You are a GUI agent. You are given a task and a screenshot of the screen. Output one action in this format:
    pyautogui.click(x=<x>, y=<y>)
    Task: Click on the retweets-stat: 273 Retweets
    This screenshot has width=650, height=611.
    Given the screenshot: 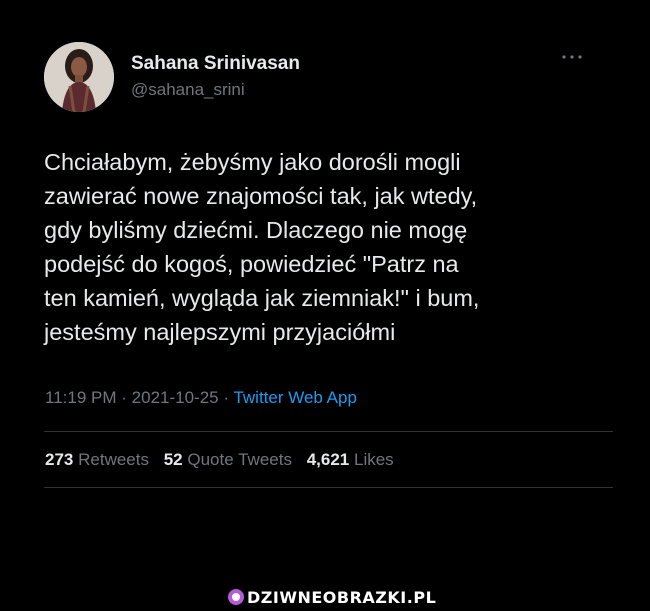 What is the action you would take?
    pyautogui.click(x=97, y=459)
    